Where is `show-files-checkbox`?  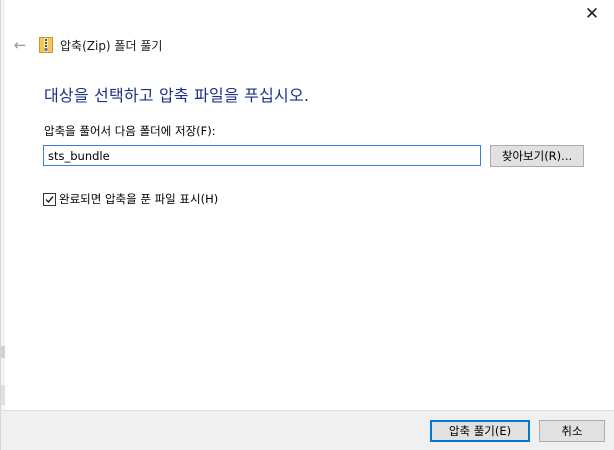
show-files-checkbox is located at coordinates (49, 199).